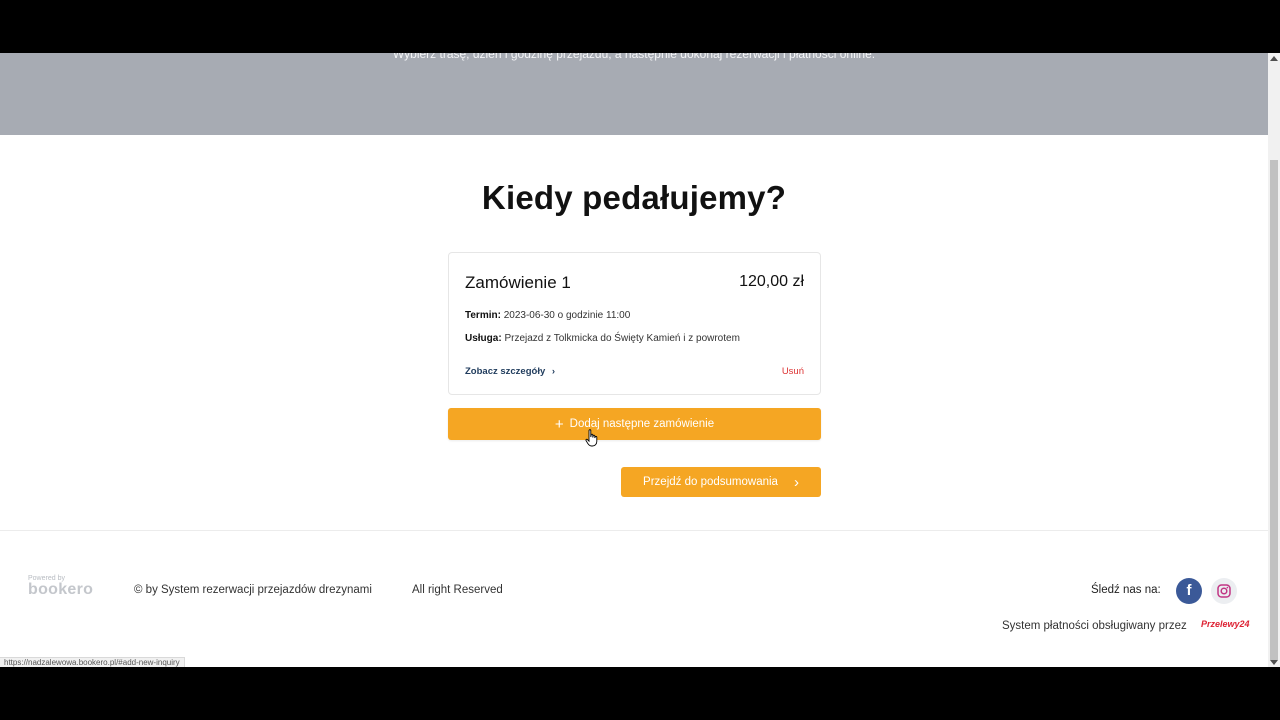  Describe the element at coordinates (1274, 58) in the screenshot. I see `scroll-up-arrow-icon` at that location.